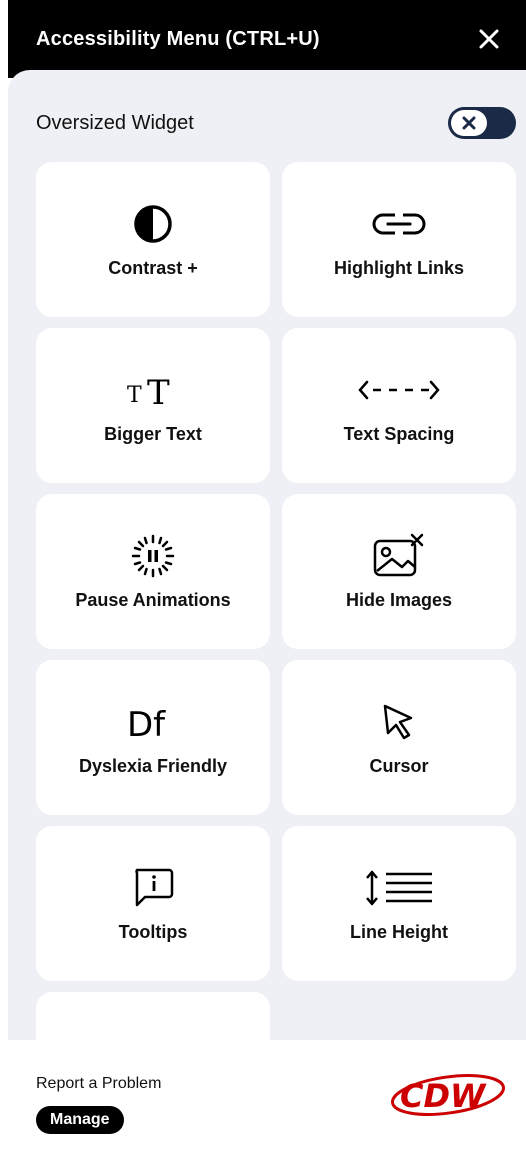 Image resolution: width=526 pixels, height=1159 pixels. What do you see at coordinates (399, 268) in the screenshot?
I see `tile-label: Highlight Links` at bounding box center [399, 268].